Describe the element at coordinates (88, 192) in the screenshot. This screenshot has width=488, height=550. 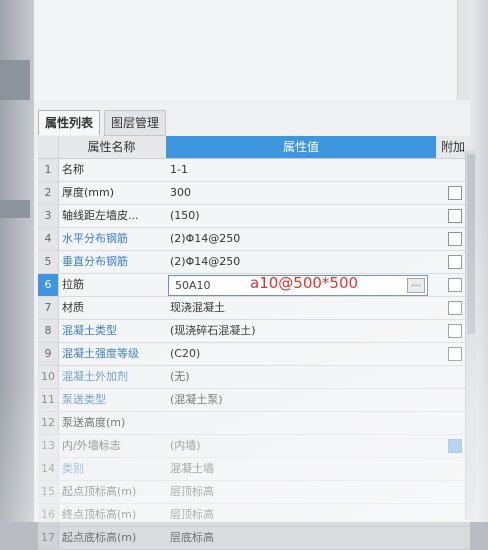
I see `row-name: 厚度(mm)` at that location.